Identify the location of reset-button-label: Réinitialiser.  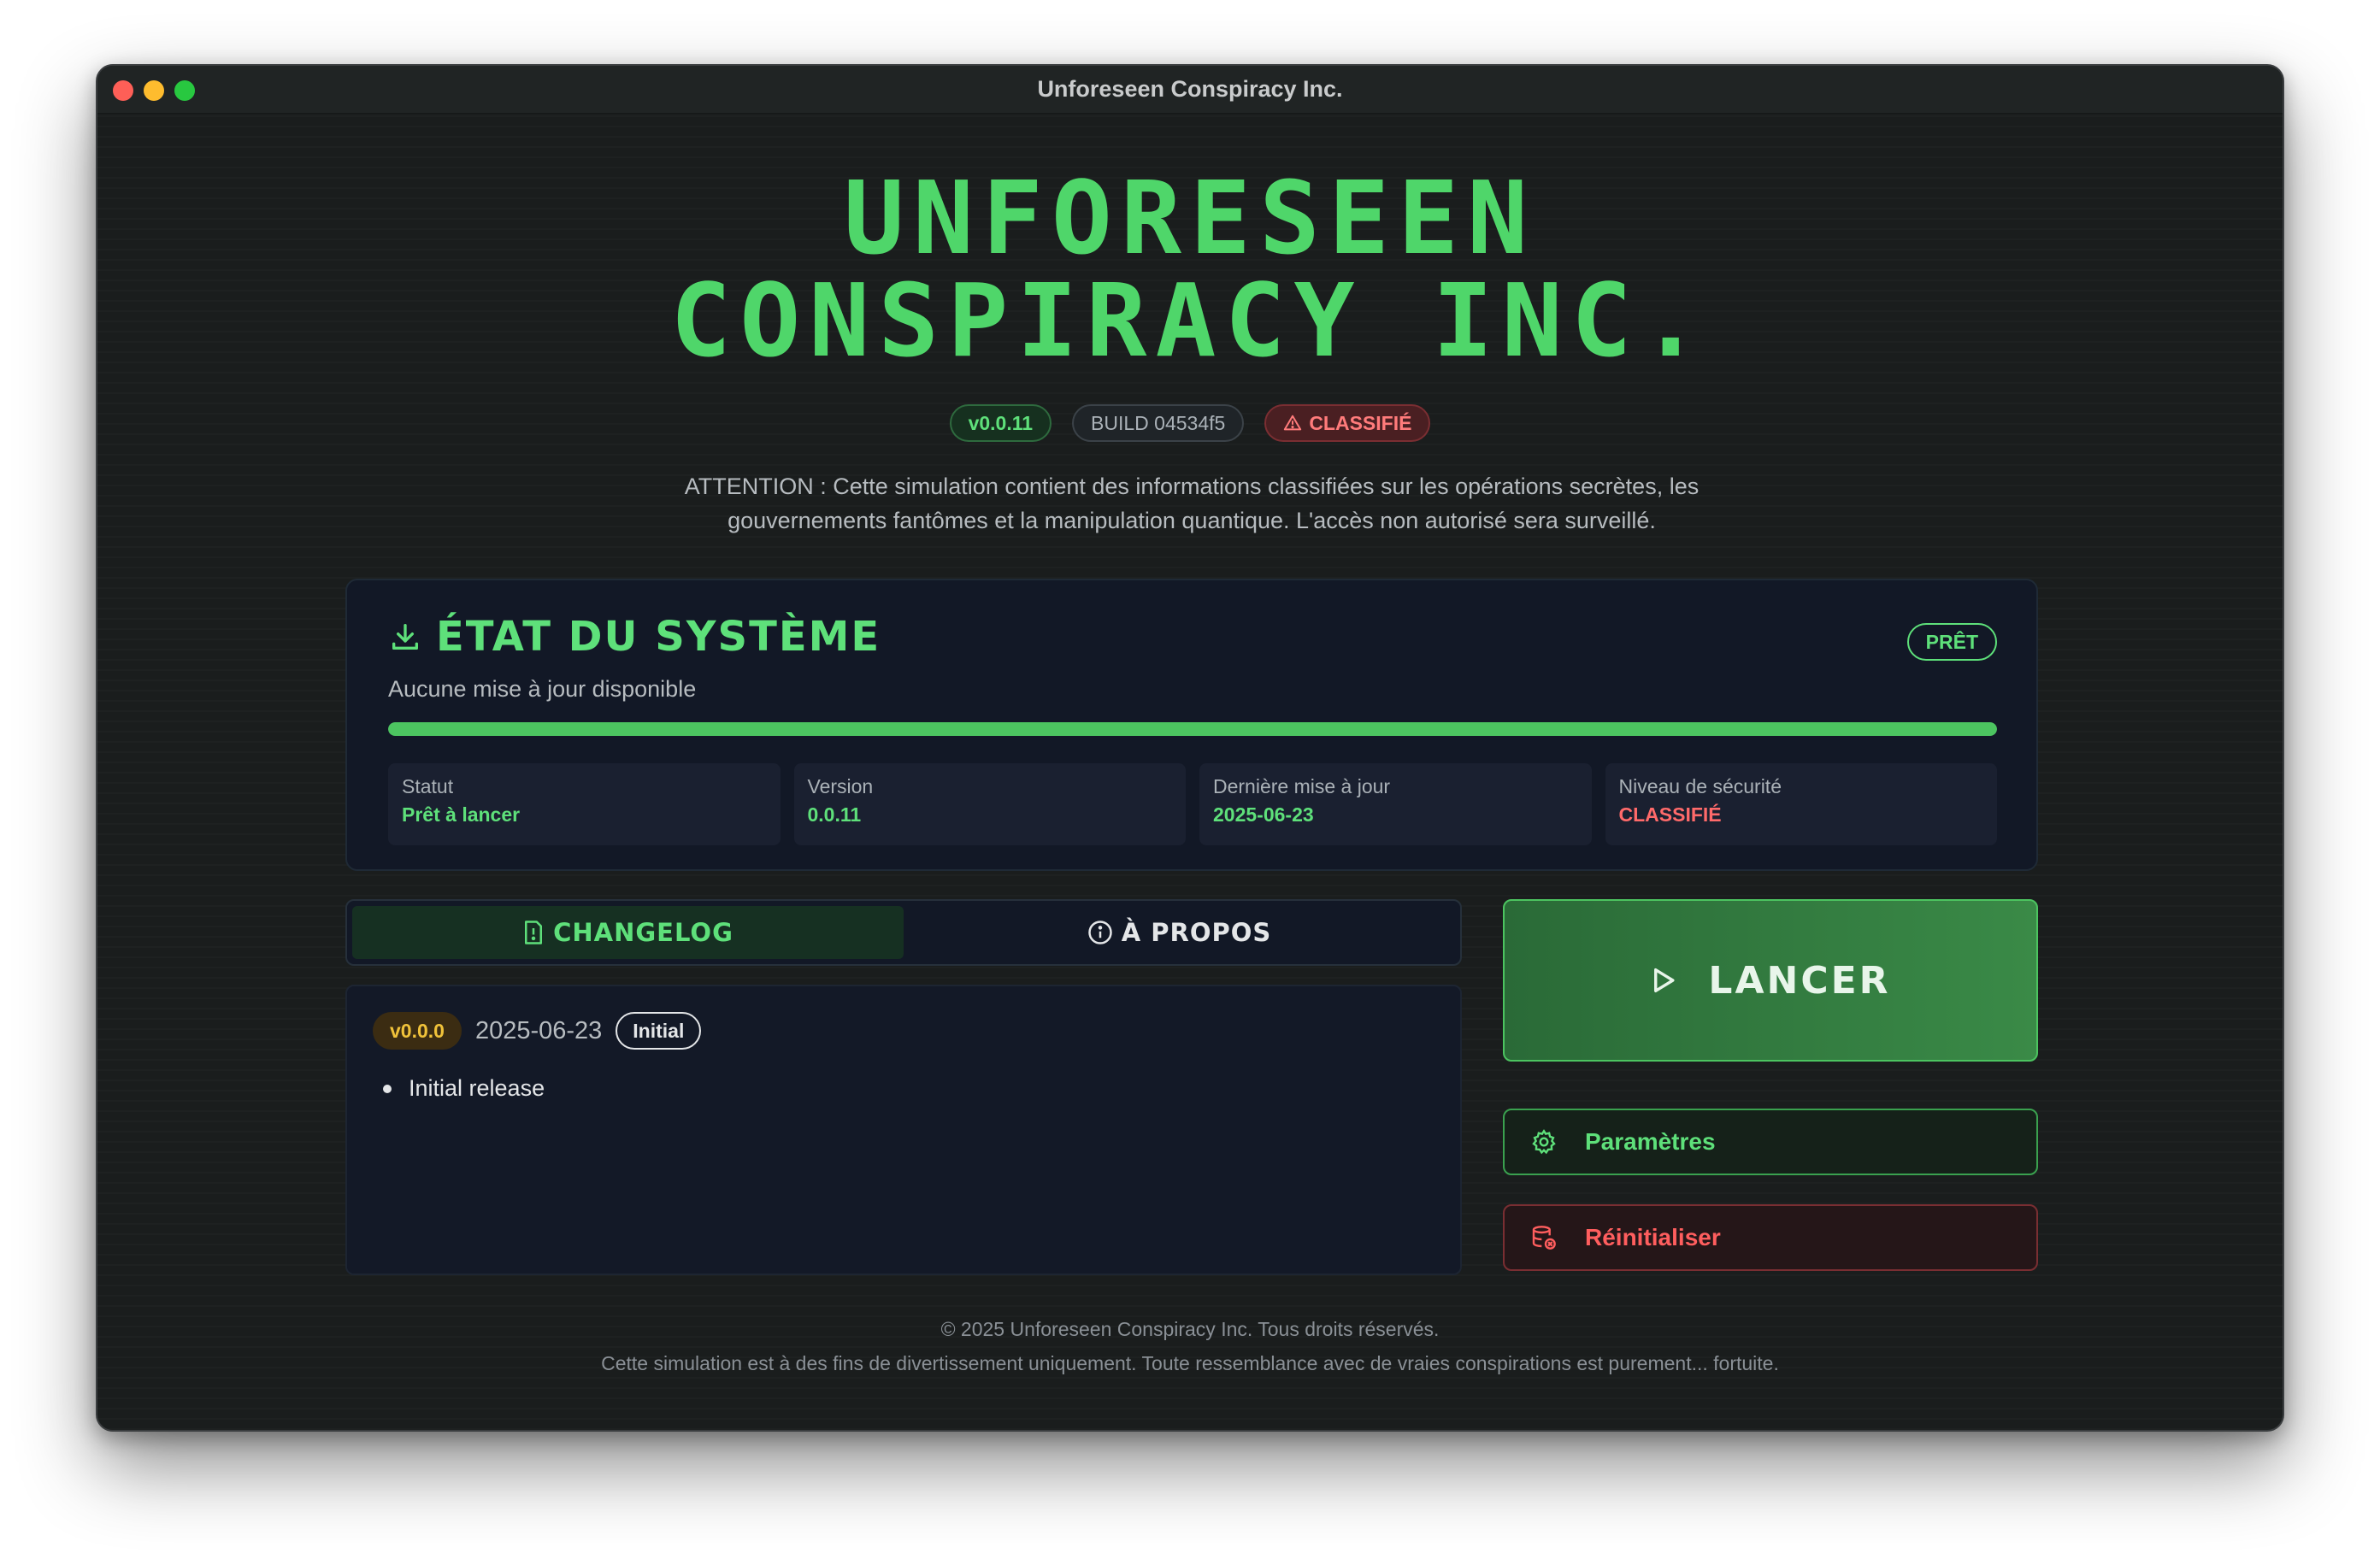
(1653, 1237).